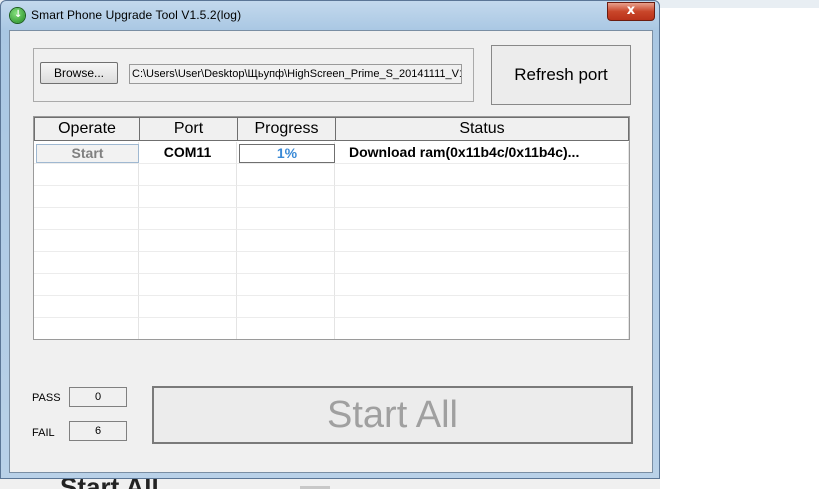  Describe the element at coordinates (98, 431) in the screenshot. I see `fail-count: 6` at that location.